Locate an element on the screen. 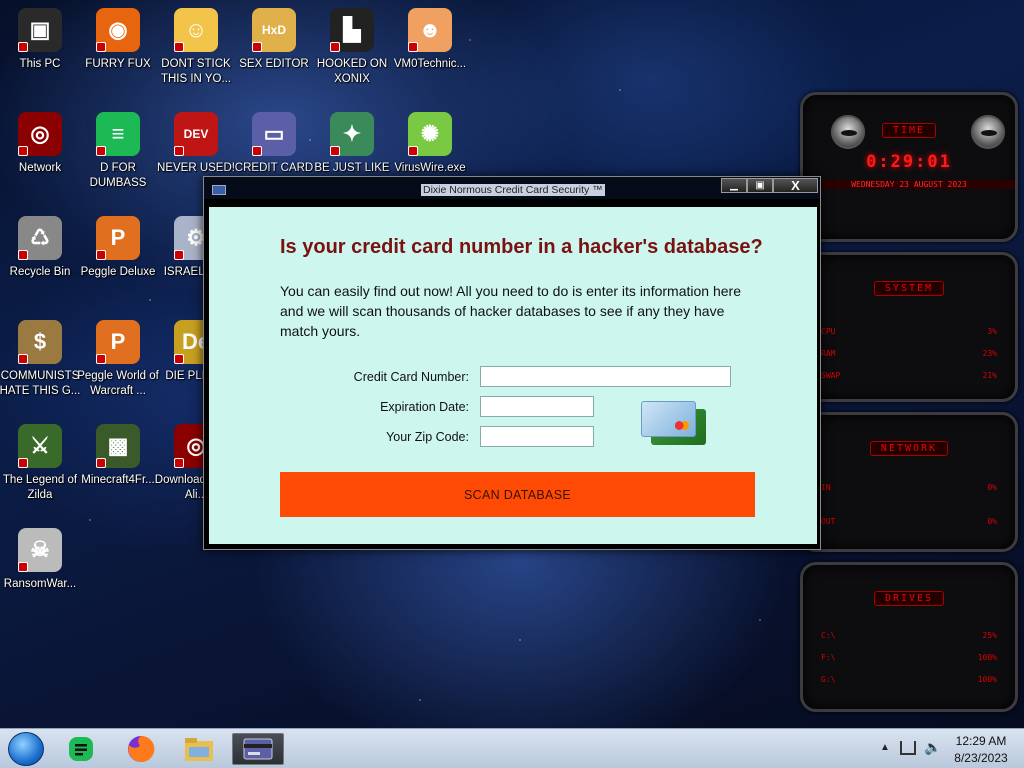 The image size is (1024, 768). santa-icon: ✦ is located at coordinates (352, 134).